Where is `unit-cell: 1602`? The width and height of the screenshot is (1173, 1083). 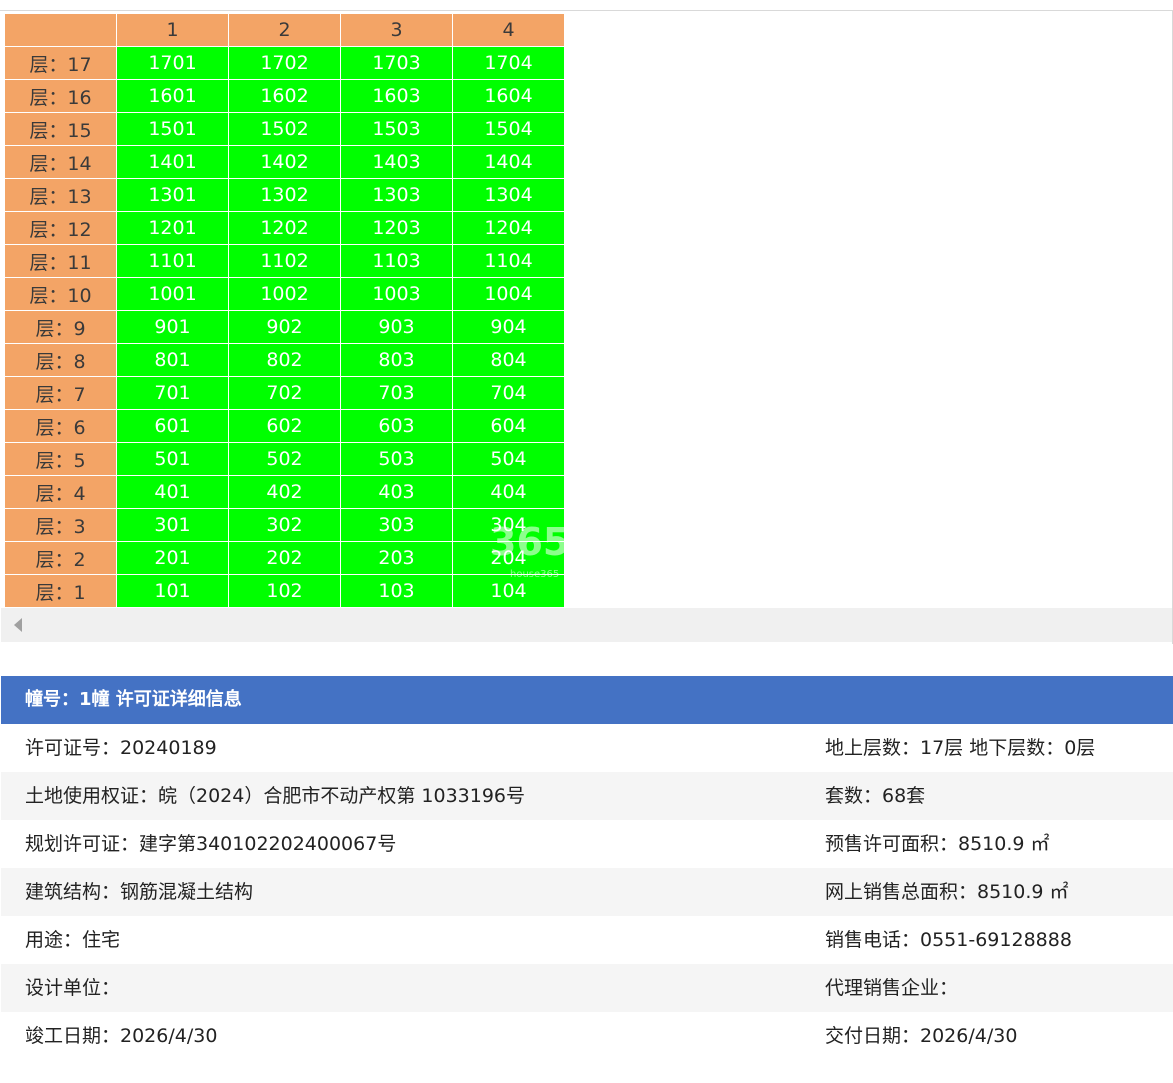
unit-cell: 1602 is located at coordinates (284, 96).